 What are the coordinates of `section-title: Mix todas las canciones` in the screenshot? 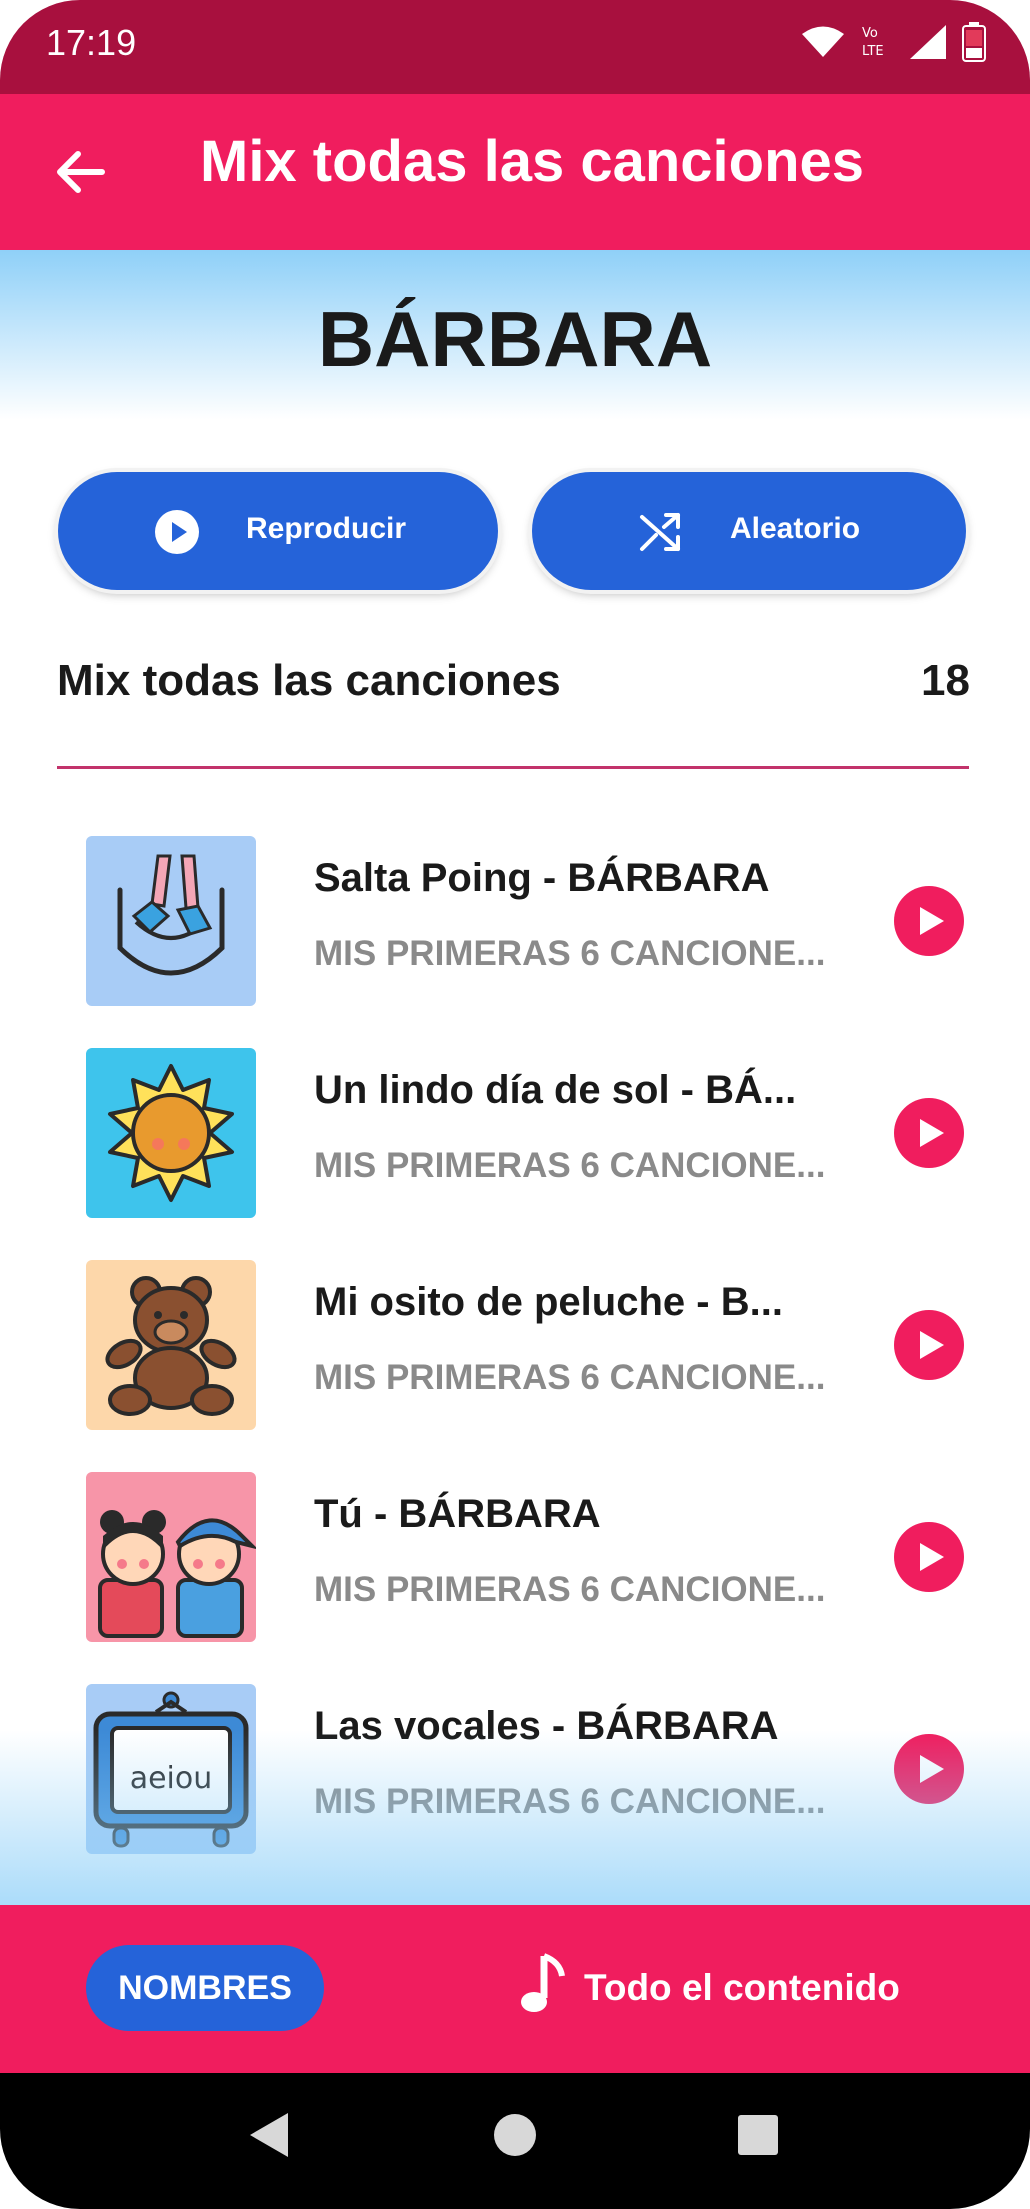 It's located at (309, 680).